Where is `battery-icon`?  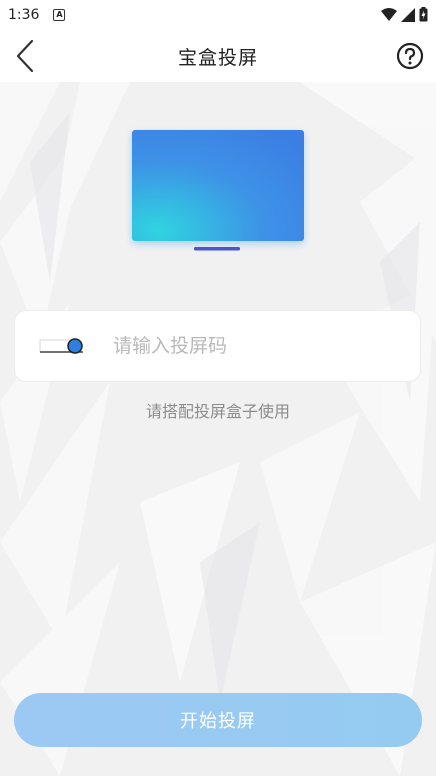 battery-icon is located at coordinates (423, 14).